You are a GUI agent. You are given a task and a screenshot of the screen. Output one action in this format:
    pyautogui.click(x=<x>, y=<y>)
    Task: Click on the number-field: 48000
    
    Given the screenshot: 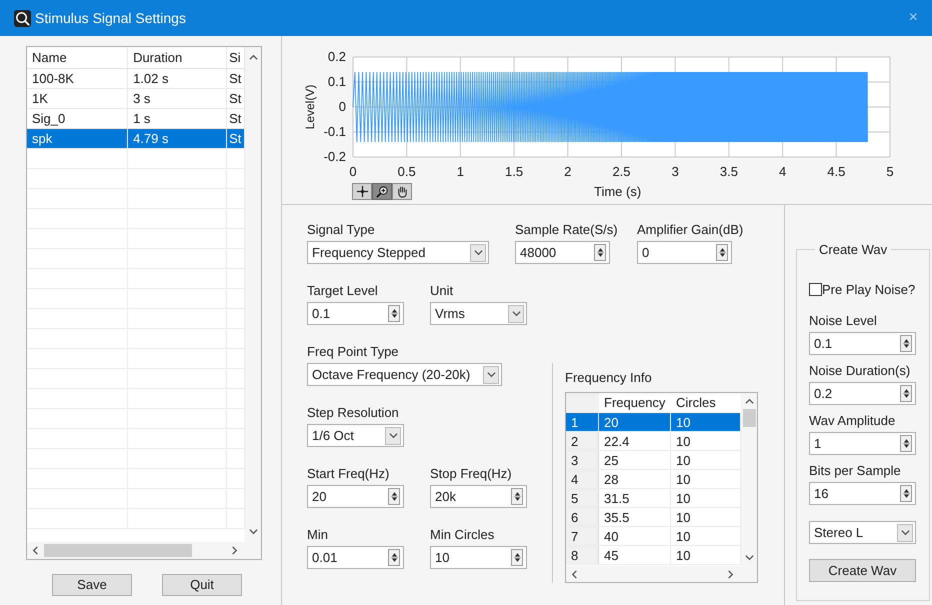 What is the action you would take?
    pyautogui.click(x=562, y=252)
    